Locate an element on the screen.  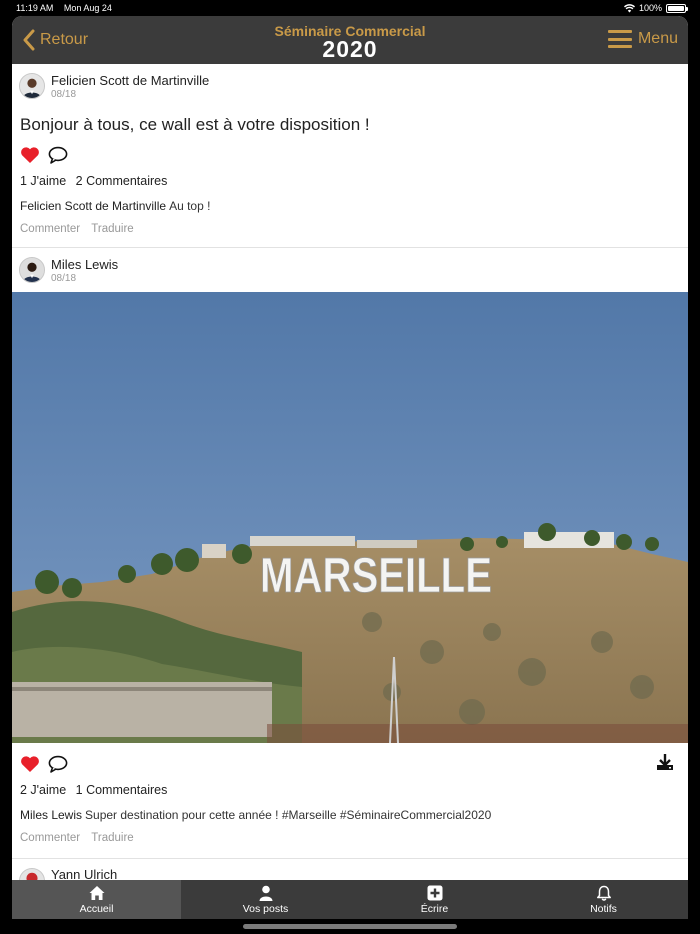
status-time: 11:19 AM is located at coordinates (35, 8).